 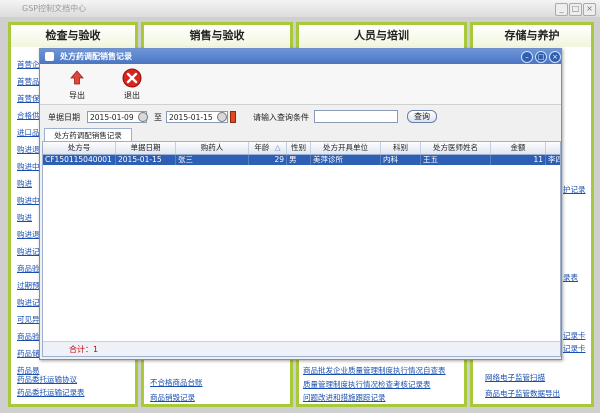 What do you see at coordinates (589, 9) in the screenshot?
I see `app-close-button: ×` at bounding box center [589, 9].